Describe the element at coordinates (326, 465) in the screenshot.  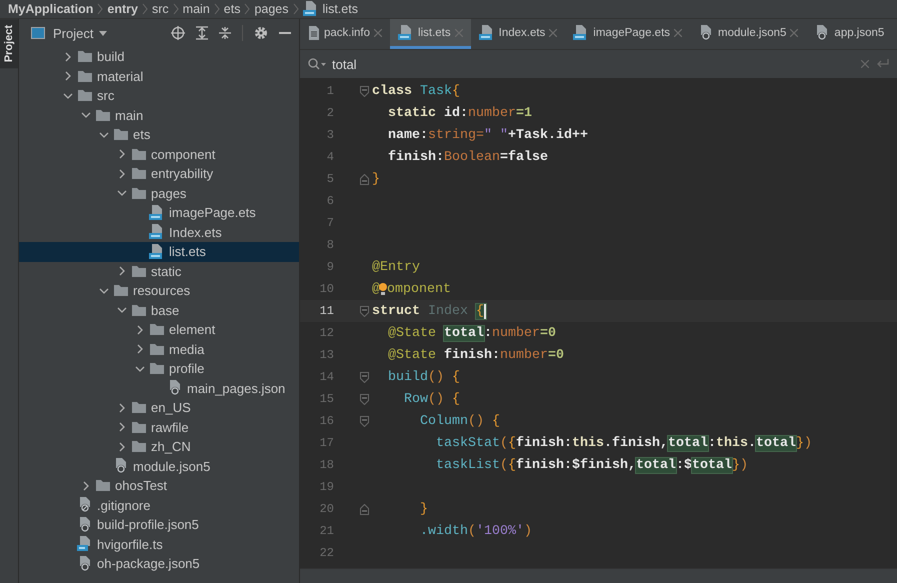
I see `line-number: 18` at that location.